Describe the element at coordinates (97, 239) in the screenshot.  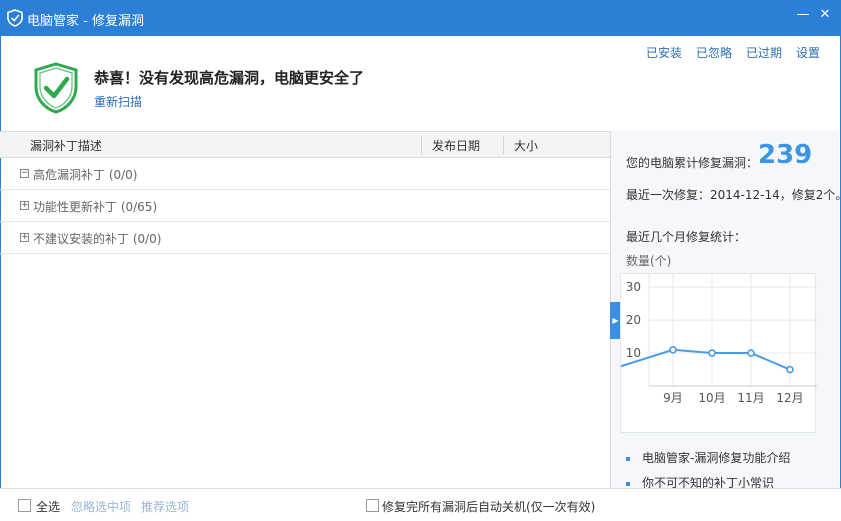
I see `group-label: 不建议安装的补丁 (0/0)` at that location.